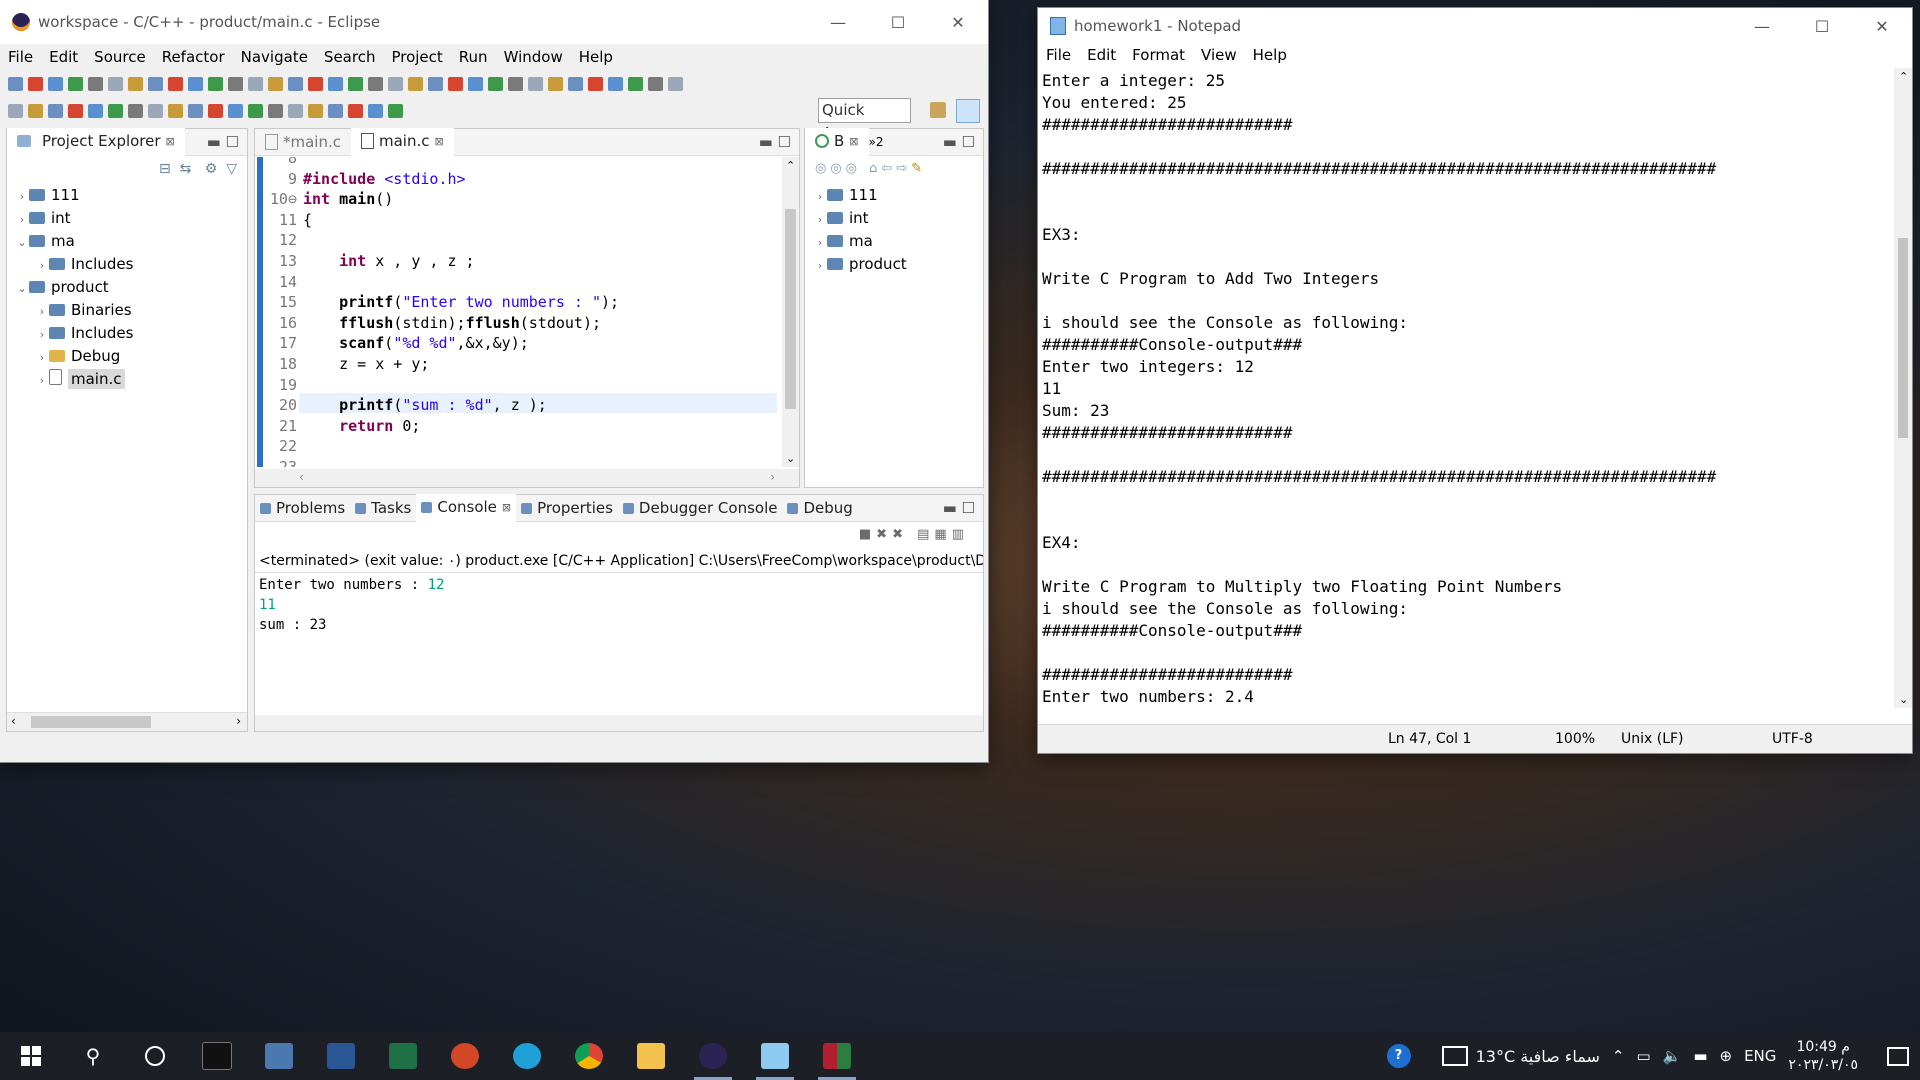 The width and height of the screenshot is (1920, 1080). What do you see at coordinates (1898, 1056) in the screenshot?
I see `notifications-button` at bounding box center [1898, 1056].